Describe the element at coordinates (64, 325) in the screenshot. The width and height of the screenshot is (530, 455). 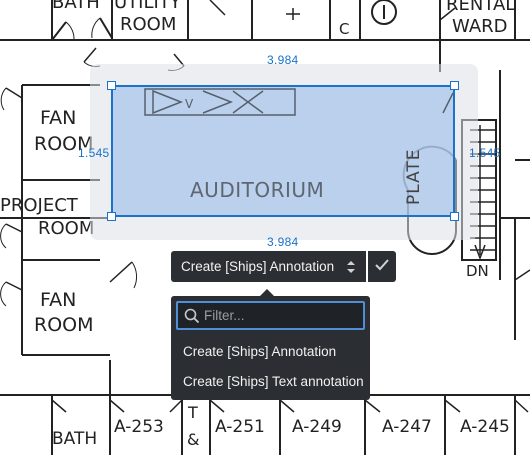
I see `room-label-fan-2b: ROOM` at that location.